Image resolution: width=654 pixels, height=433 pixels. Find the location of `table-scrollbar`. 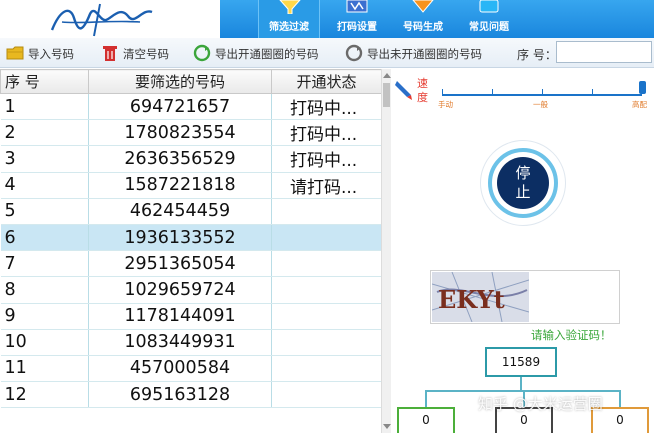

table-scrollbar is located at coordinates (386, 251).